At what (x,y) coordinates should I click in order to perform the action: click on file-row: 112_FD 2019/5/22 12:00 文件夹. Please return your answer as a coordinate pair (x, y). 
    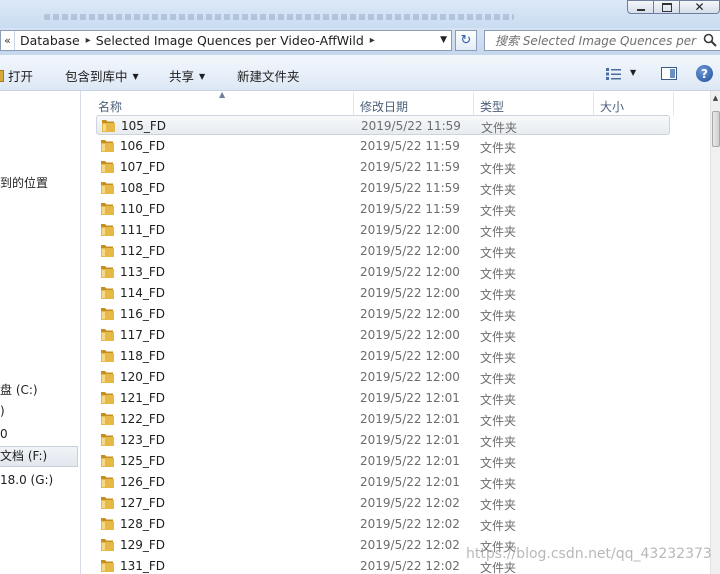
    Looking at the image, I should click on (383, 251).